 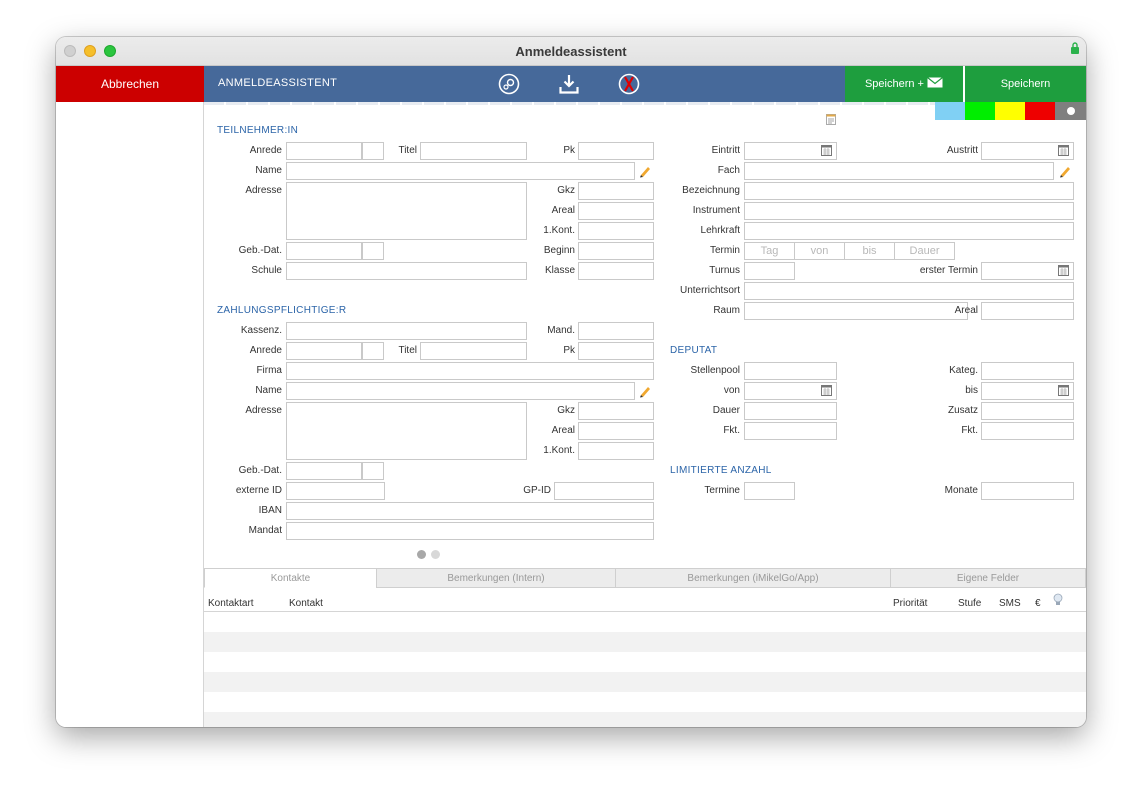 I want to click on color-swatch-yellow, so click(x=1010, y=111).